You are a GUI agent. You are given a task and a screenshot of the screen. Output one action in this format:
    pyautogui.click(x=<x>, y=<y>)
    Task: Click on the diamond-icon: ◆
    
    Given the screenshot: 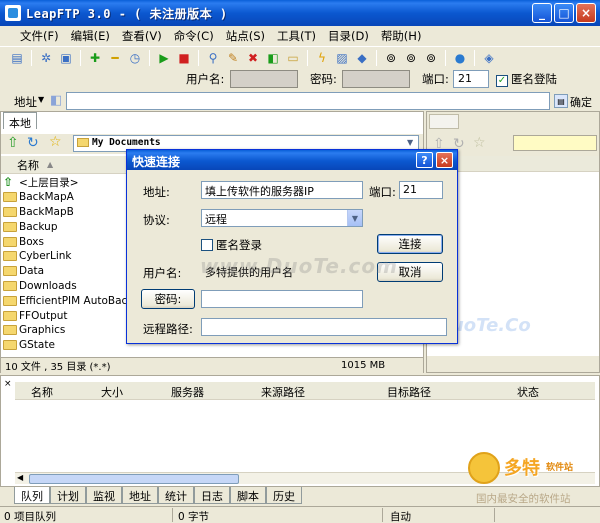 What is the action you would take?
    pyautogui.click(x=362, y=58)
    